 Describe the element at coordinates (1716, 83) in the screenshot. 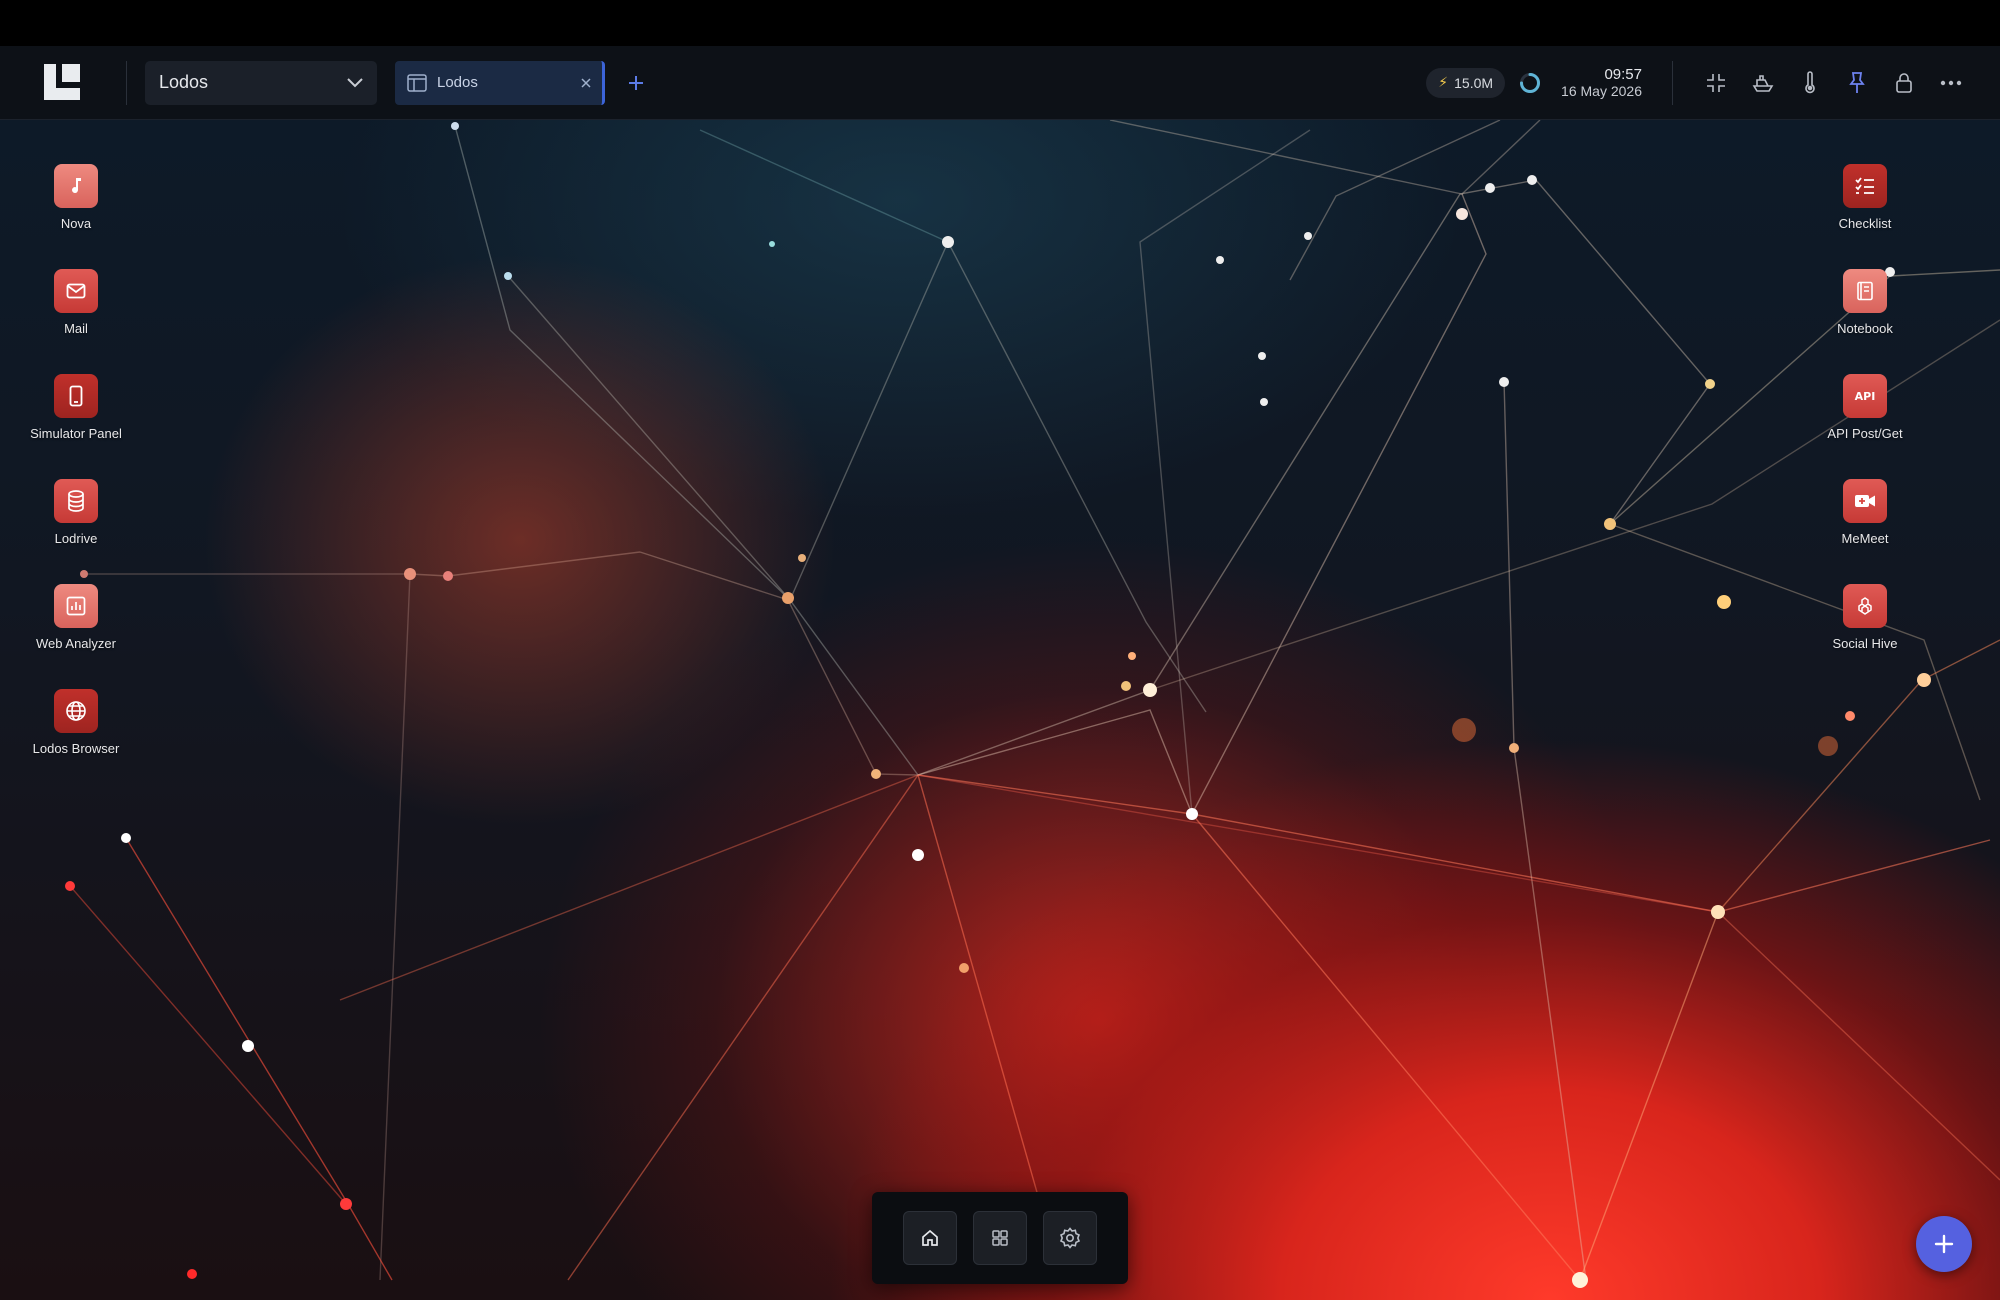

I see `collapse-icon` at that location.